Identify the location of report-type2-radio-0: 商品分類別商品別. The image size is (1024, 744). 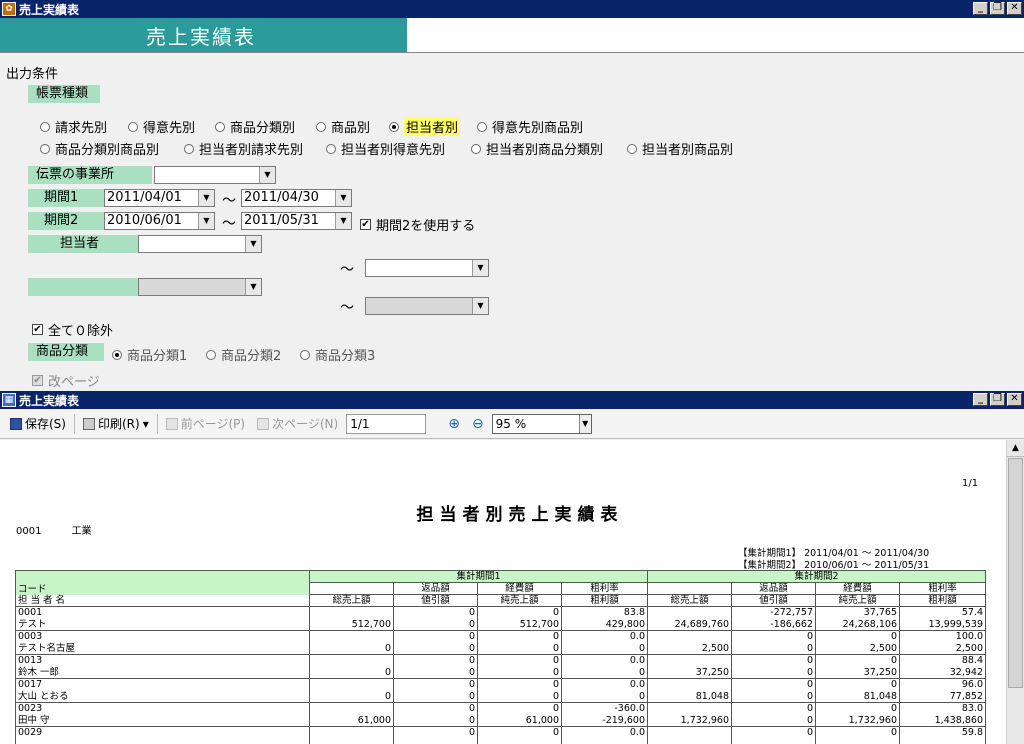
(99, 148).